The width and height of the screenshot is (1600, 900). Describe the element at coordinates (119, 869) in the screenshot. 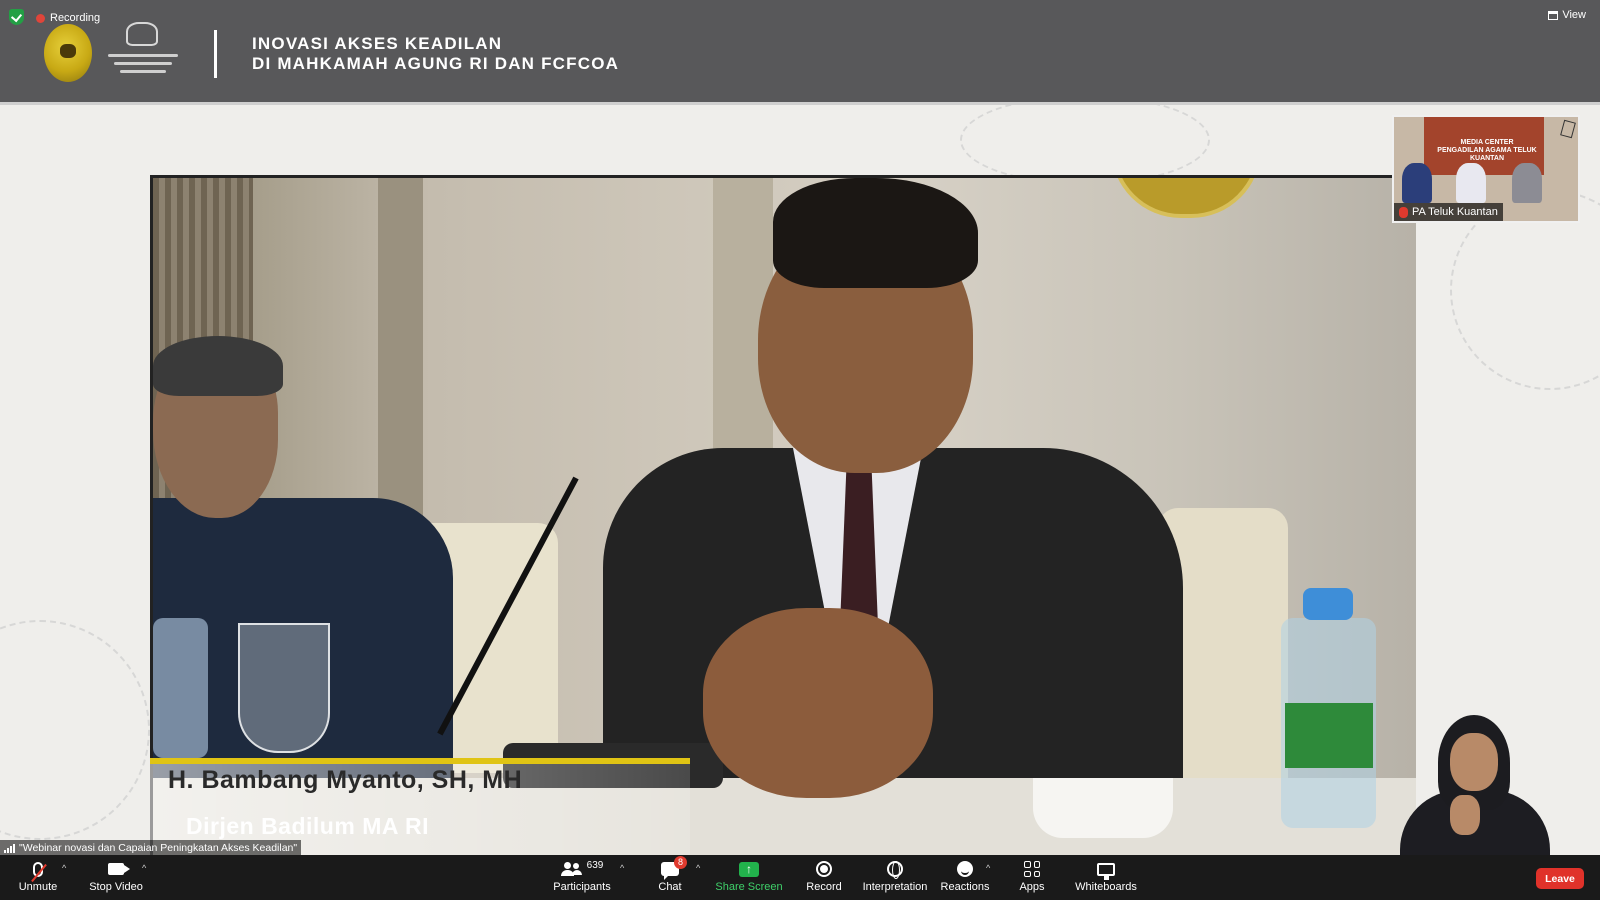

I see `video-camera-icon` at that location.